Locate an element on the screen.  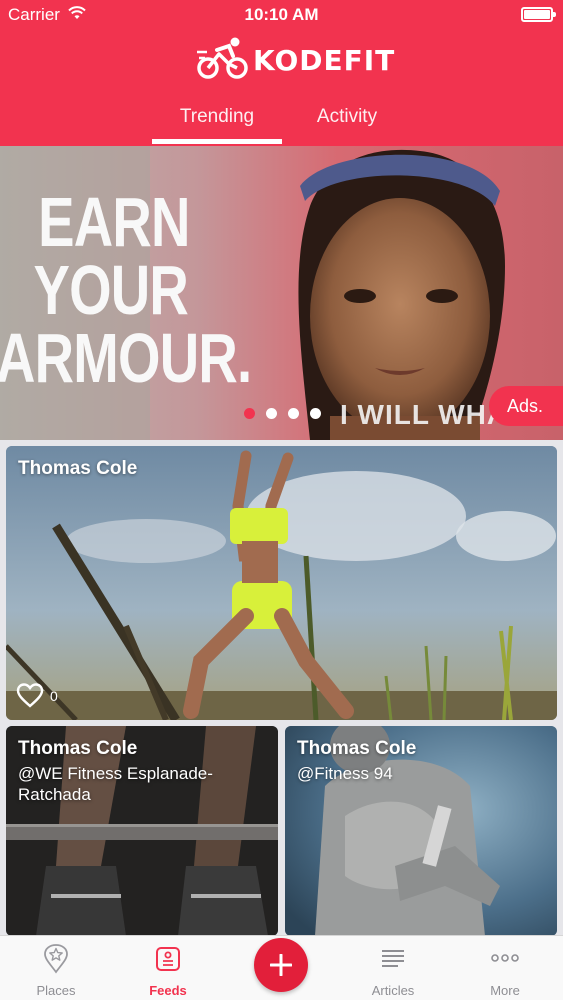
tab-more: More is located at coordinates (505, 968).